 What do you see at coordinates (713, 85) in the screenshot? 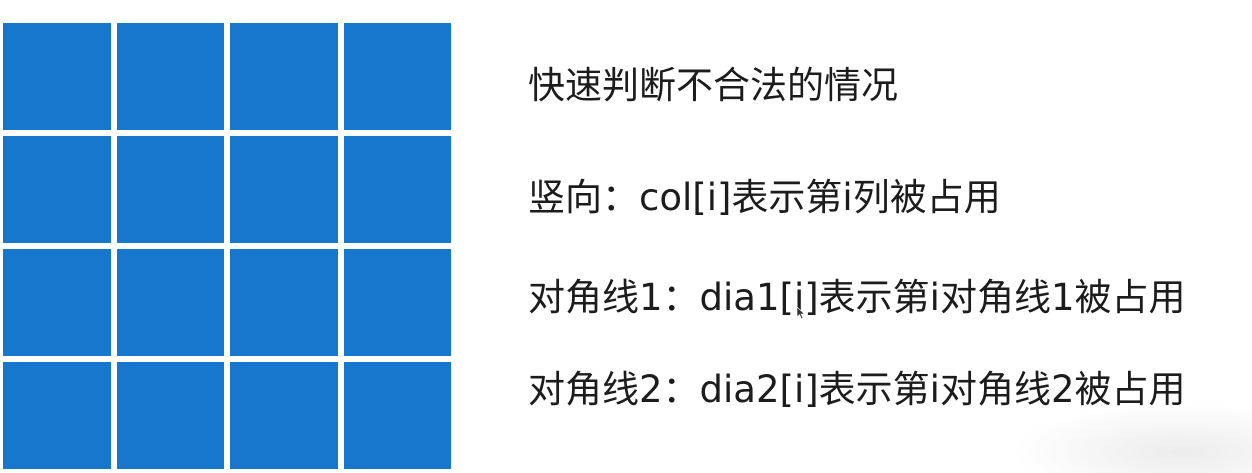
I see `notes-title: 快速判断不合法的情况` at bounding box center [713, 85].